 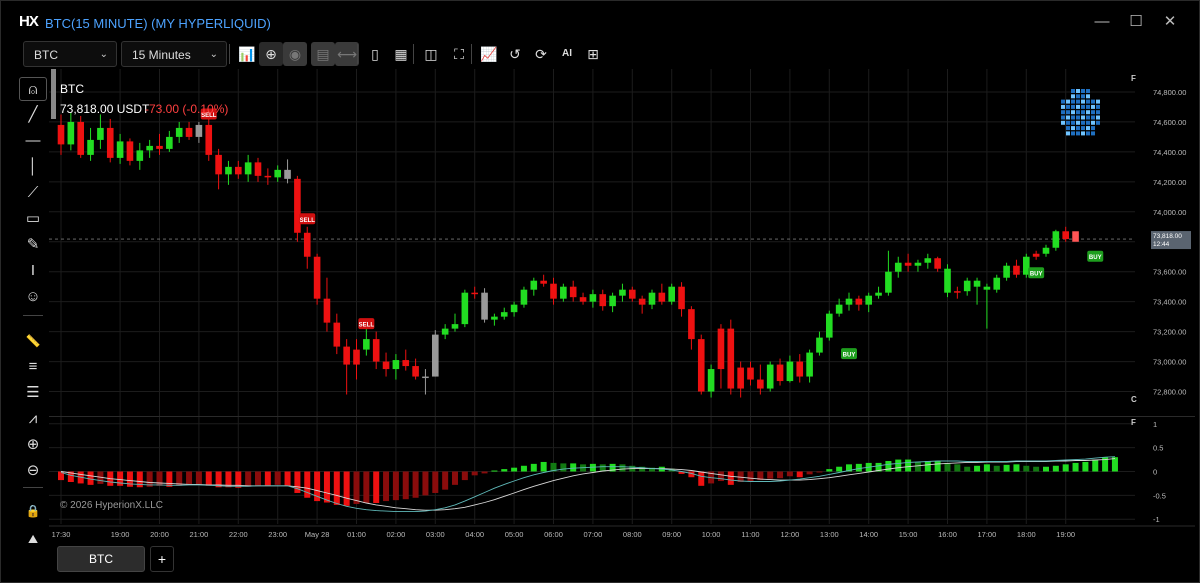 I want to click on fit-width-icon: ⟷, so click(x=347, y=54).